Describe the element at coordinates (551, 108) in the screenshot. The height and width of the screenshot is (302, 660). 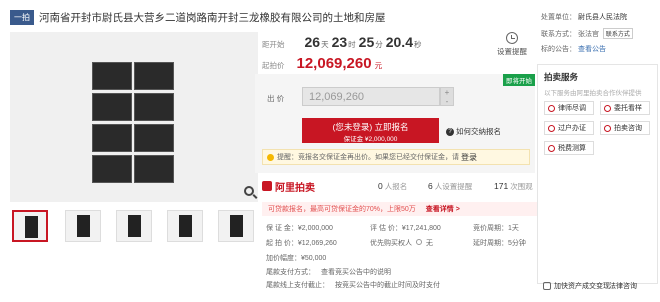
I see `lawyer-icon` at that location.